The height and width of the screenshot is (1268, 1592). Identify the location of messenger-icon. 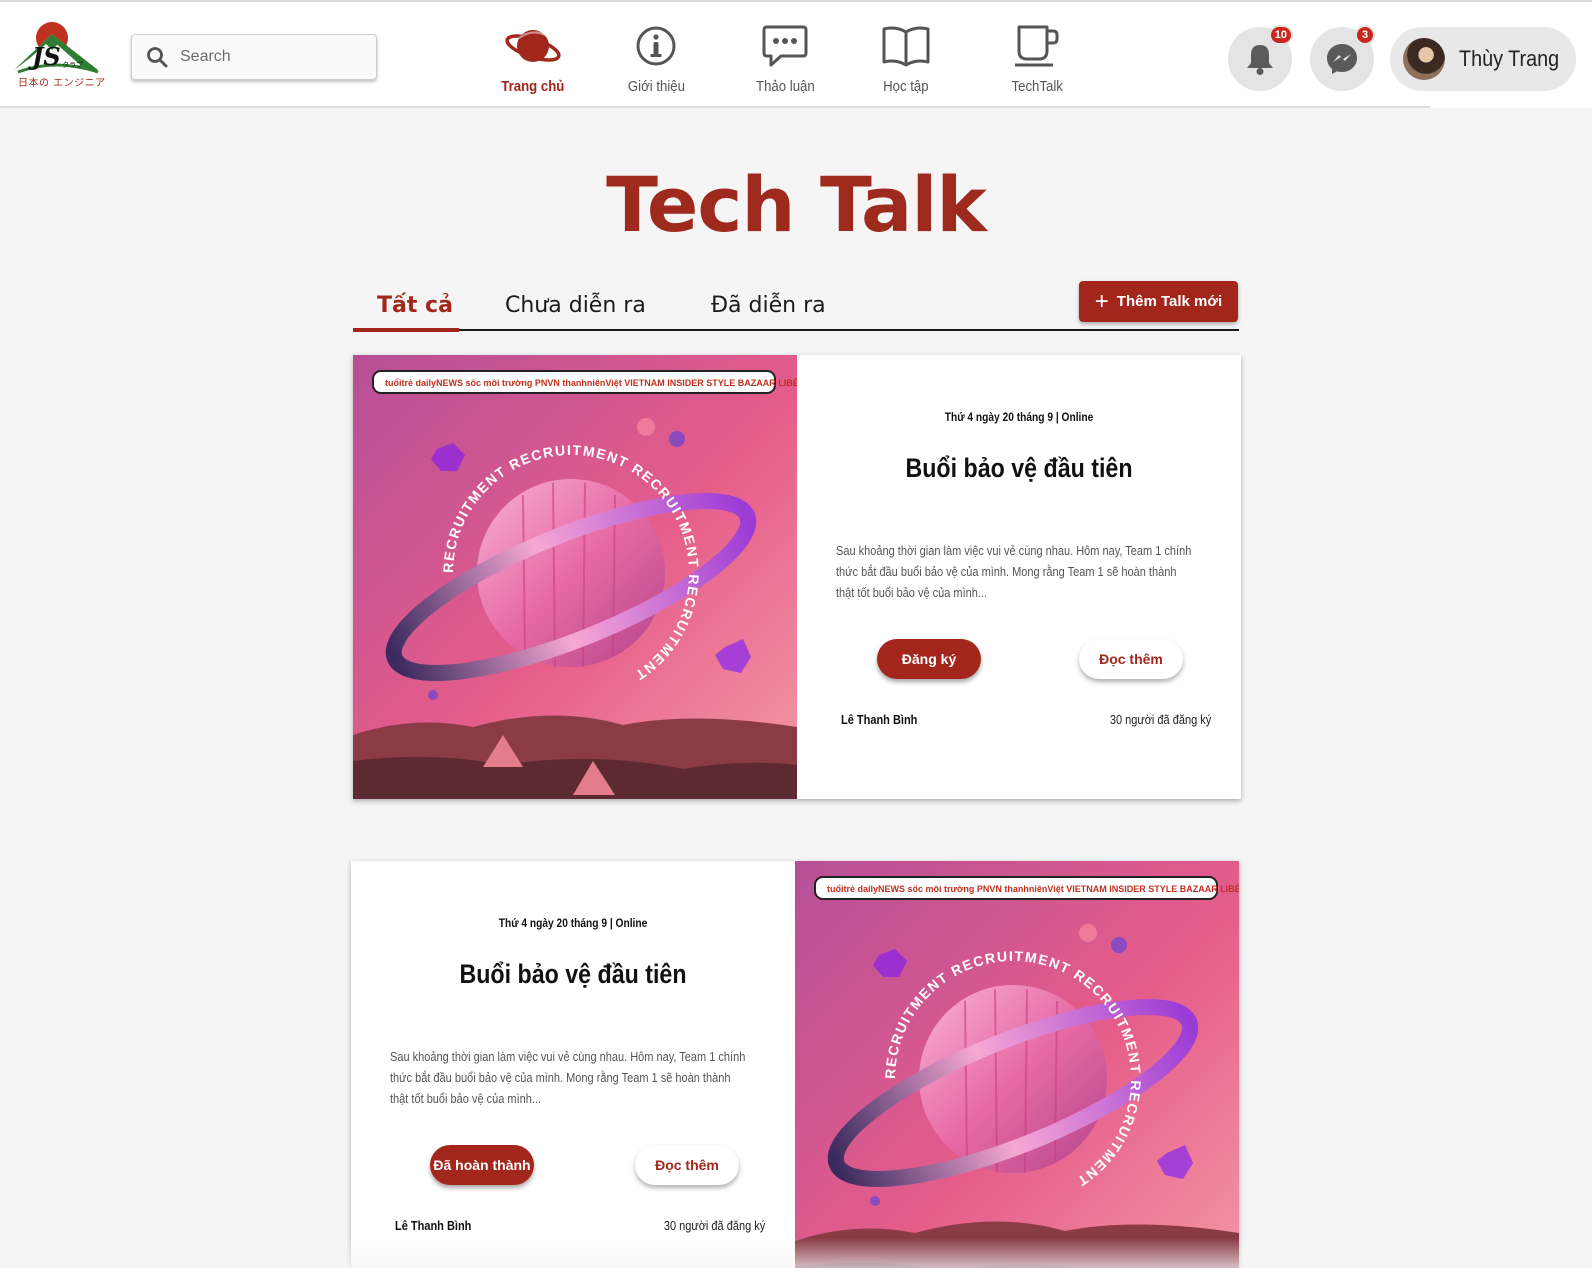
(1342, 59).